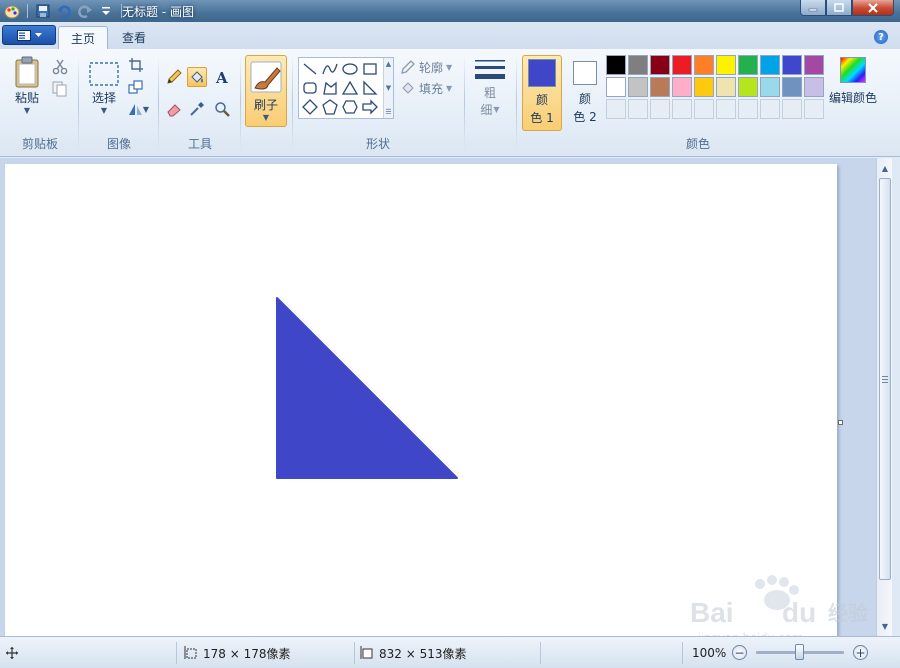 The height and width of the screenshot is (668, 900). Describe the element at coordinates (266, 91) in the screenshot. I see `brushes-button: 刷子 ▼` at that location.